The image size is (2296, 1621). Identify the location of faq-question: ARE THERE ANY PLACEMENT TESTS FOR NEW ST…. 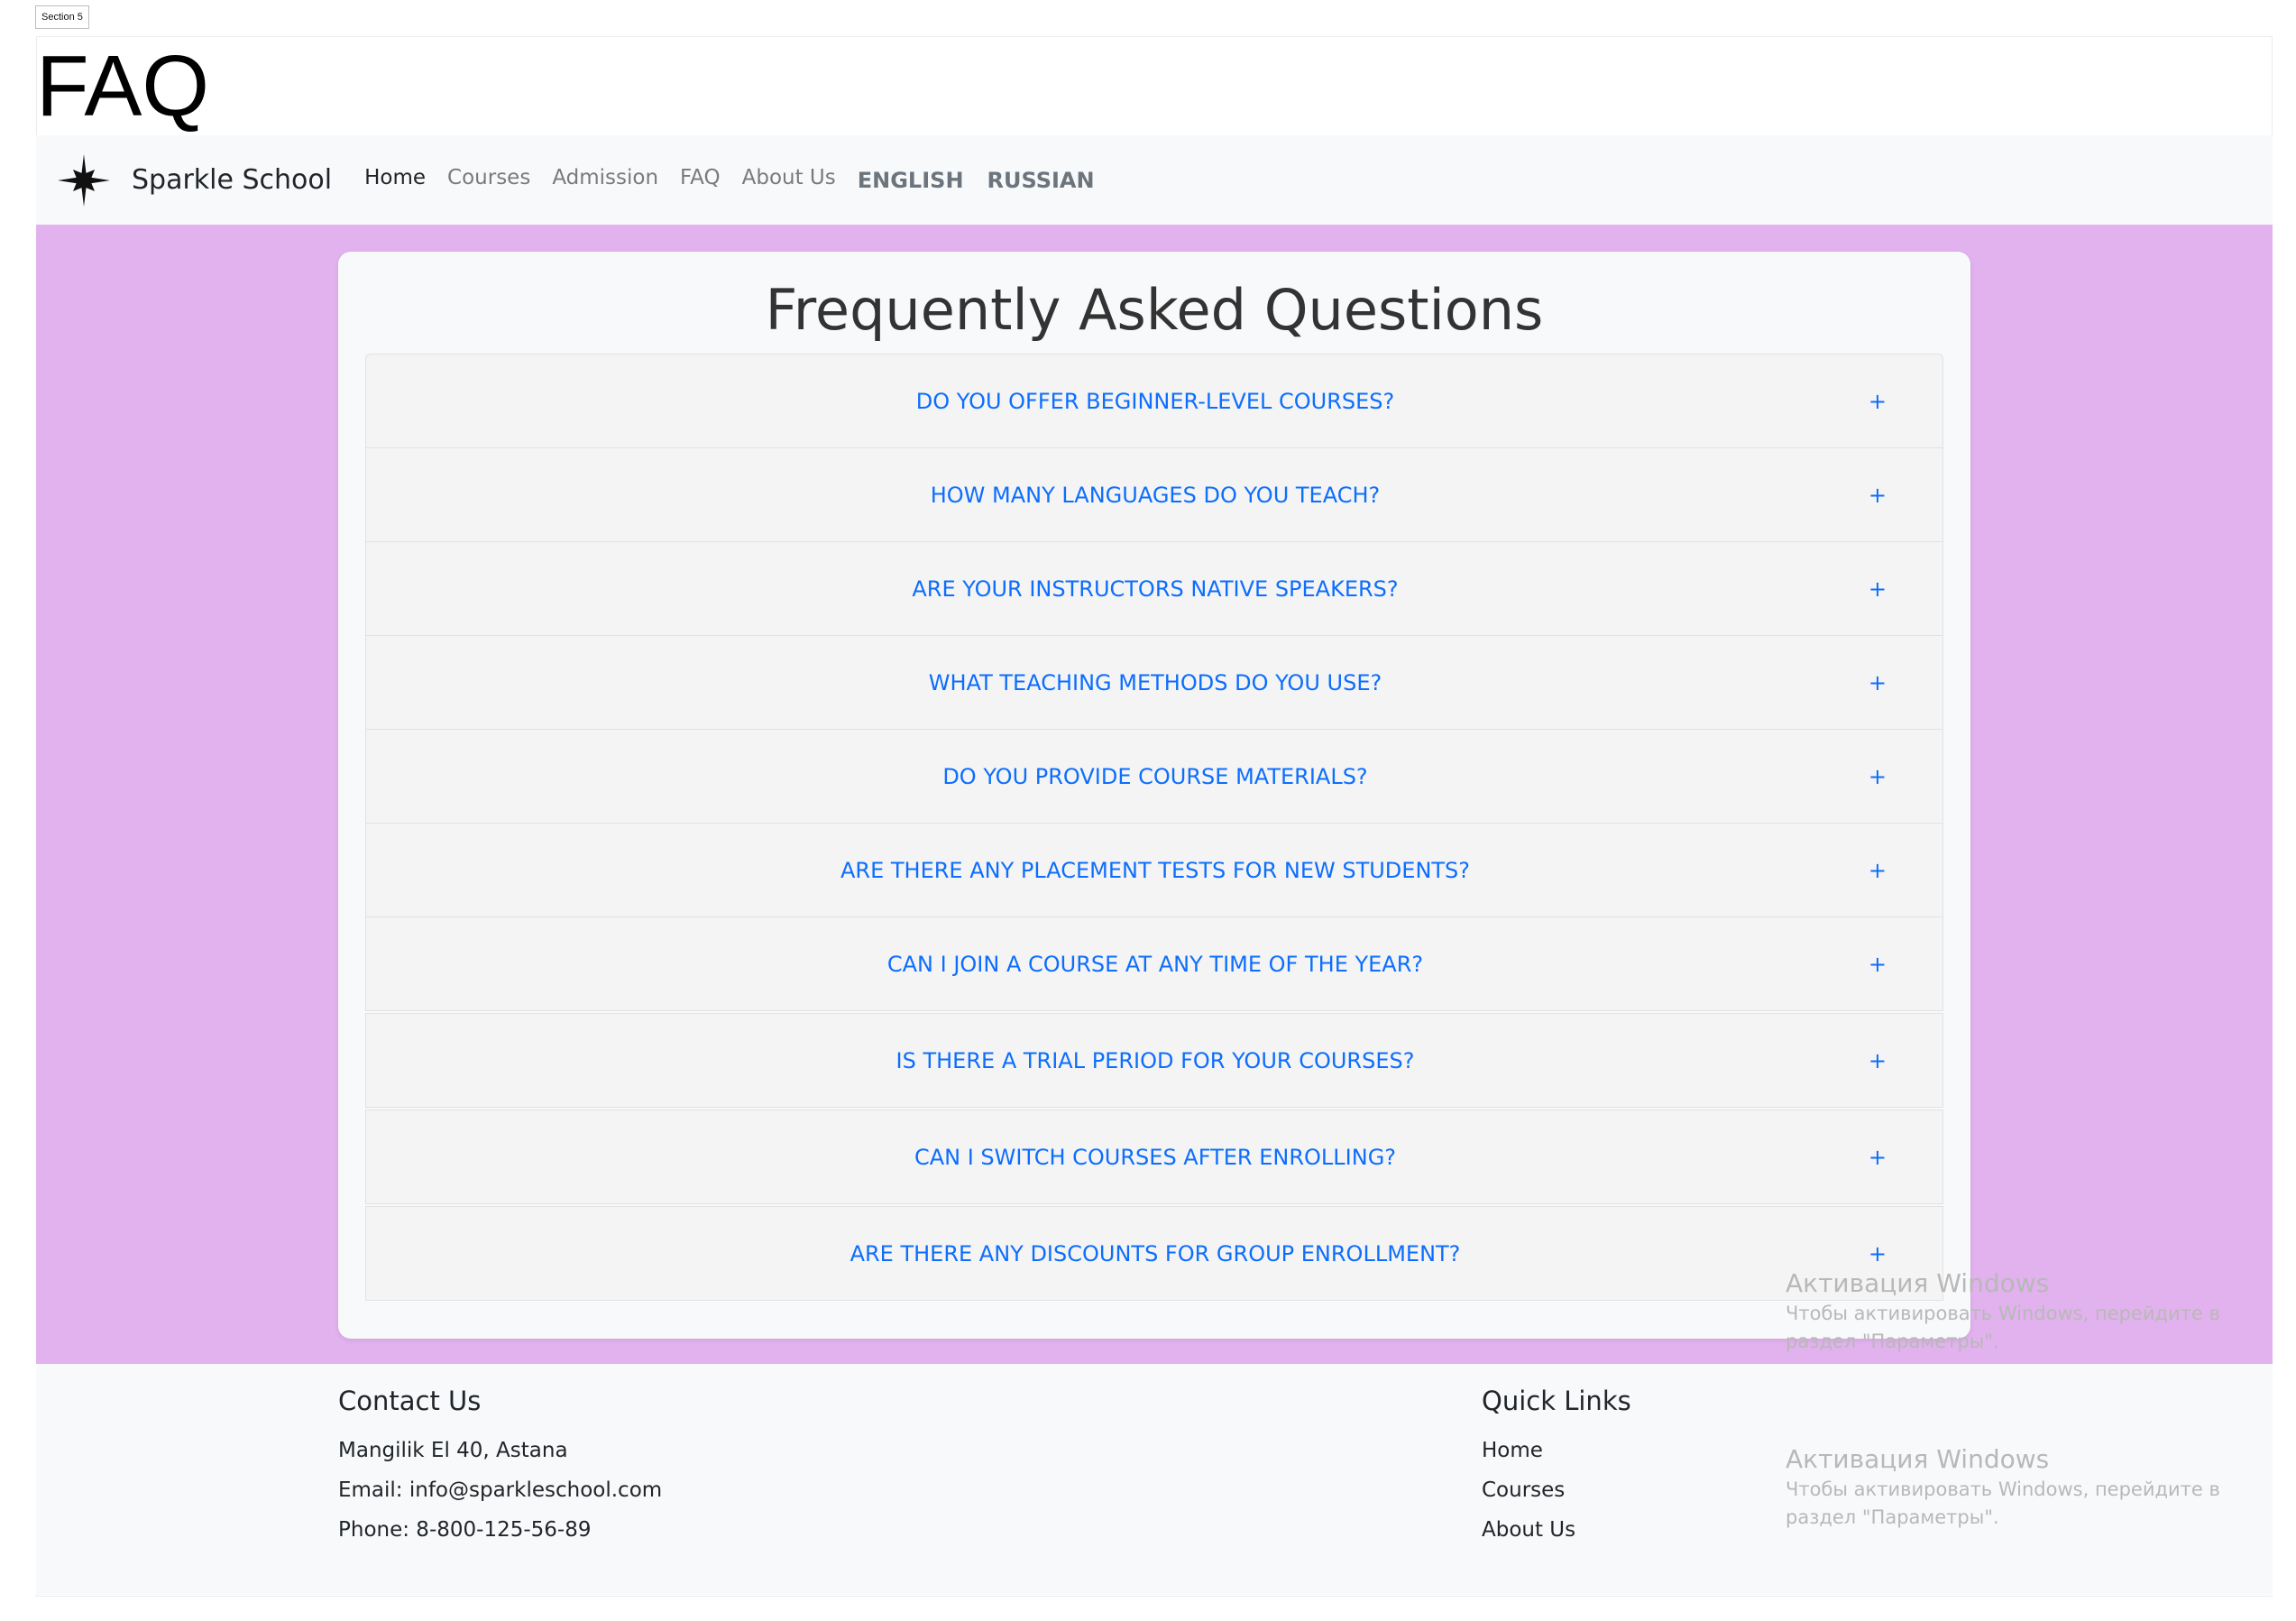
(1155, 870).